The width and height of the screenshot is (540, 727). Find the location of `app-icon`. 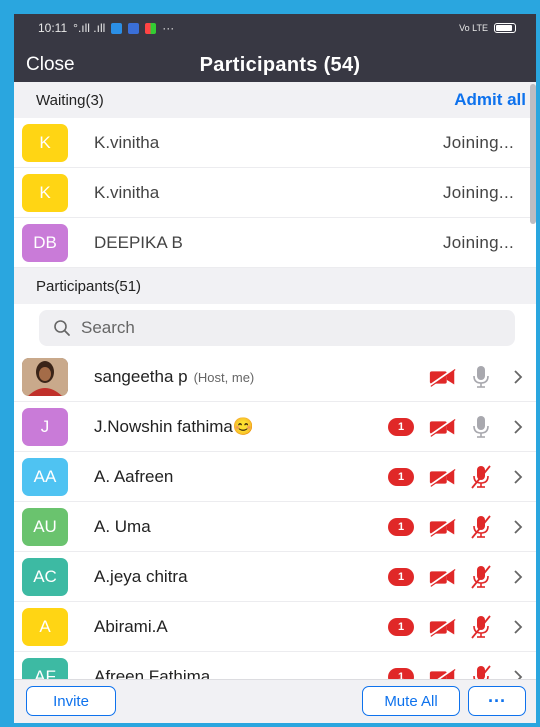

app-icon is located at coordinates (134, 28).